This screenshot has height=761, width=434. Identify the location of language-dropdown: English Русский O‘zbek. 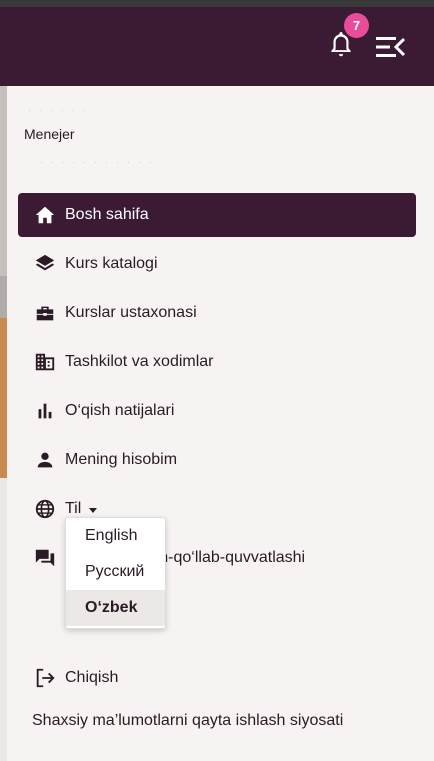
(115, 573).